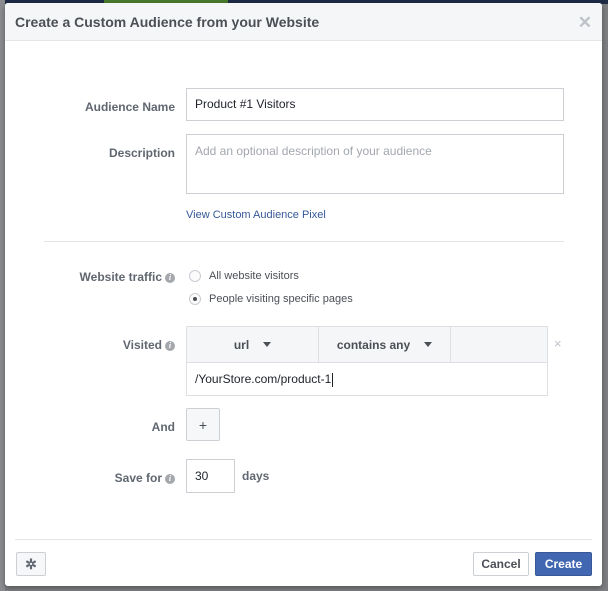 The height and width of the screenshot is (591, 608). Describe the element at coordinates (333, 379) in the screenshot. I see `text-cursor` at that location.